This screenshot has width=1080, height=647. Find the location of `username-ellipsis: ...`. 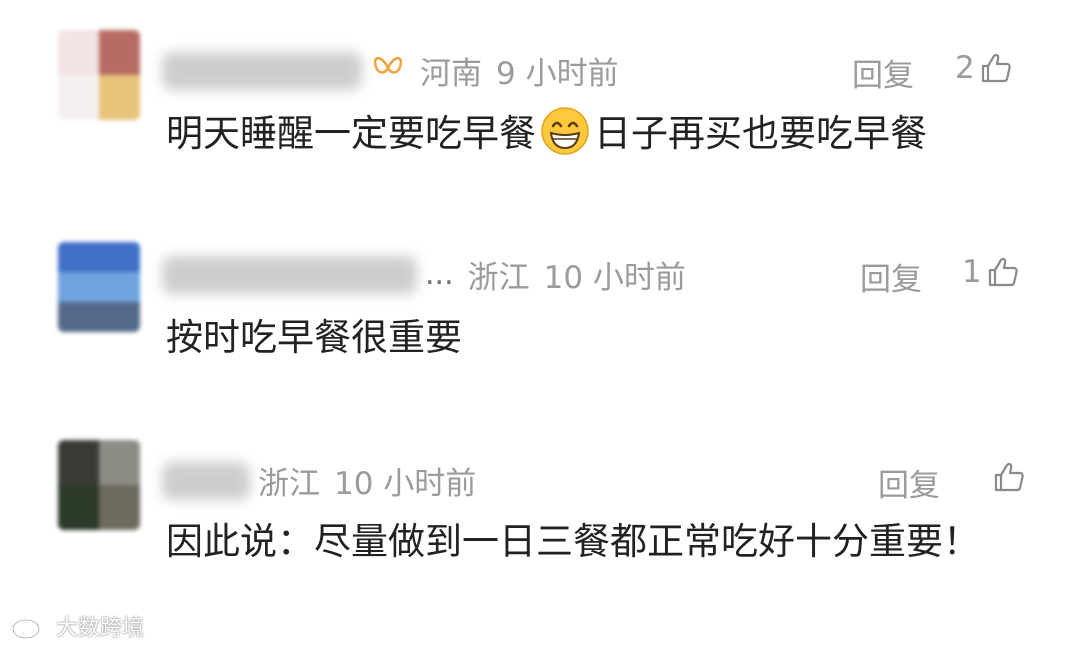

username-ellipsis: ... is located at coordinates (439, 274).